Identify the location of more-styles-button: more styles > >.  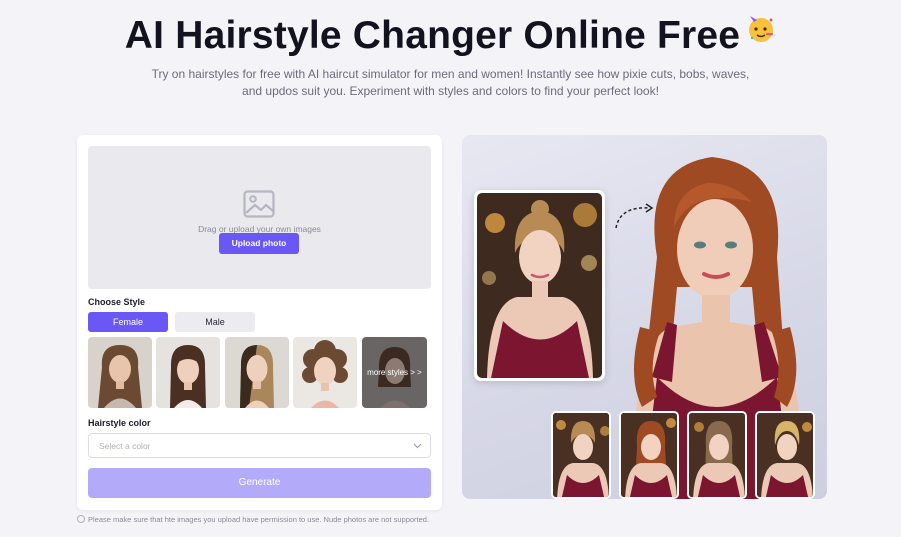
(394, 372).